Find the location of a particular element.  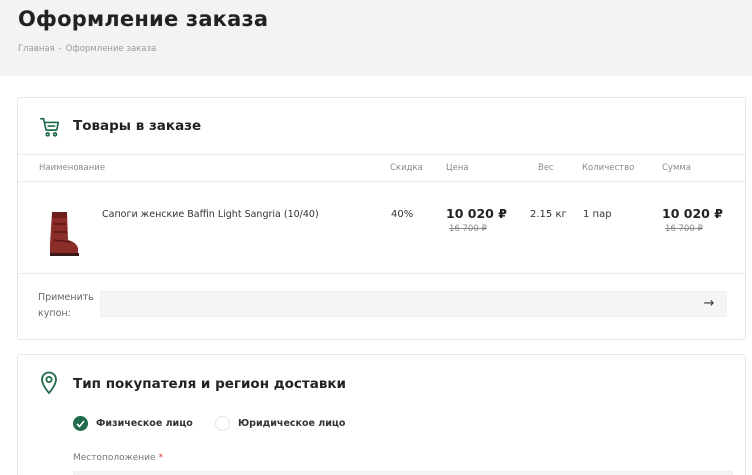

checkmark-icon is located at coordinates (80, 423).